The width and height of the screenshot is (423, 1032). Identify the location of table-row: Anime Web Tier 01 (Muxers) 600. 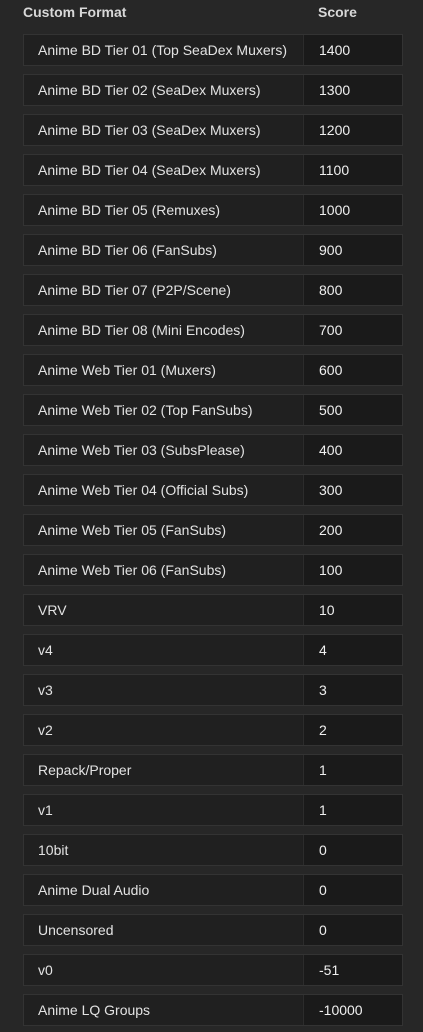
(213, 370).